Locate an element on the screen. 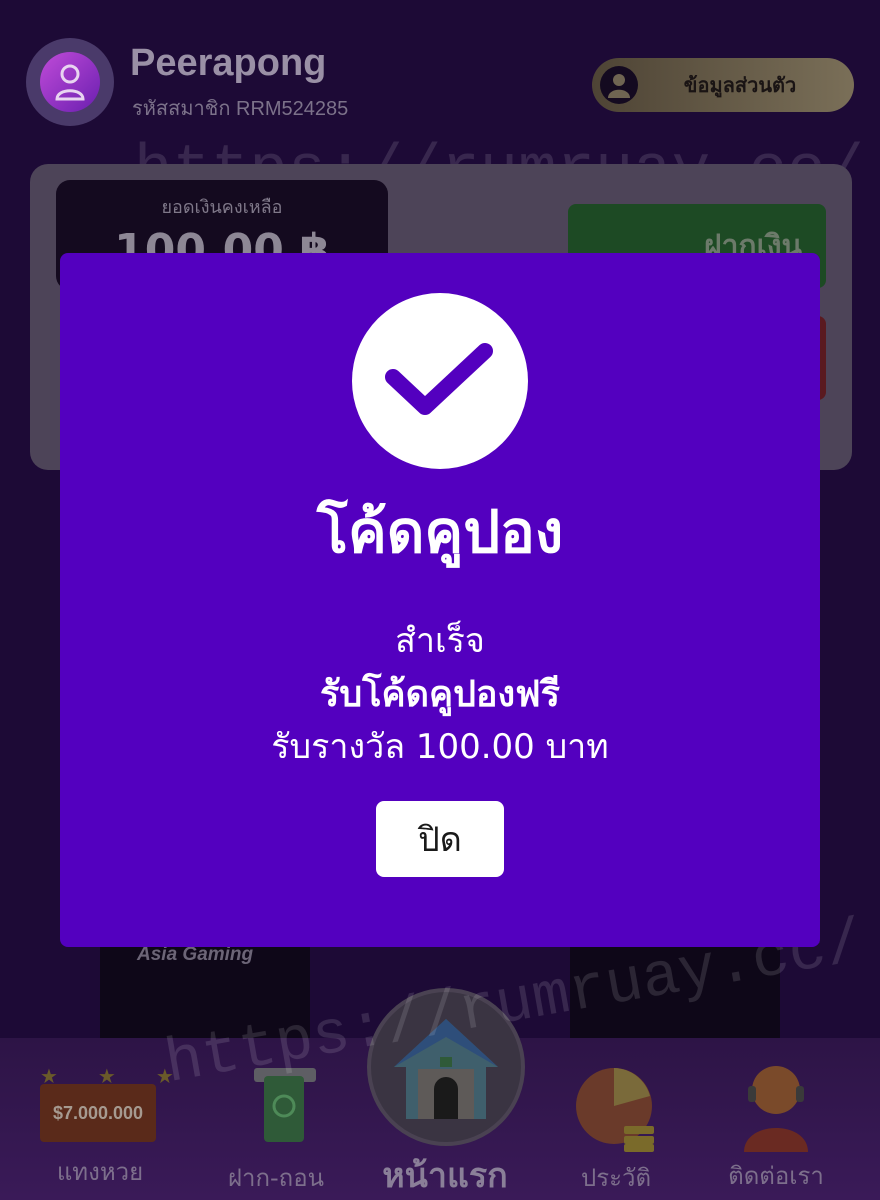 The image size is (880, 1200). check-icon is located at coordinates (439, 379).